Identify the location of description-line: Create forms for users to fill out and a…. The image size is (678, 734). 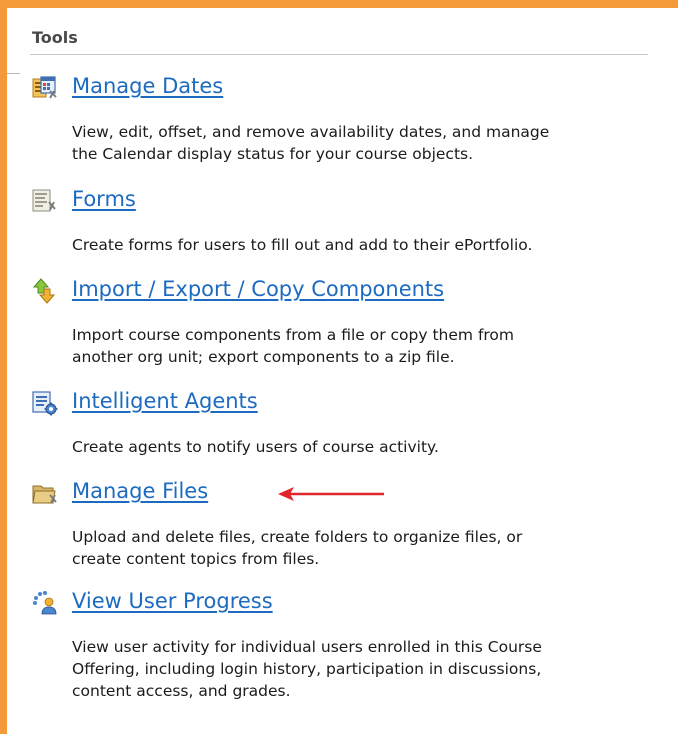
(302, 245).